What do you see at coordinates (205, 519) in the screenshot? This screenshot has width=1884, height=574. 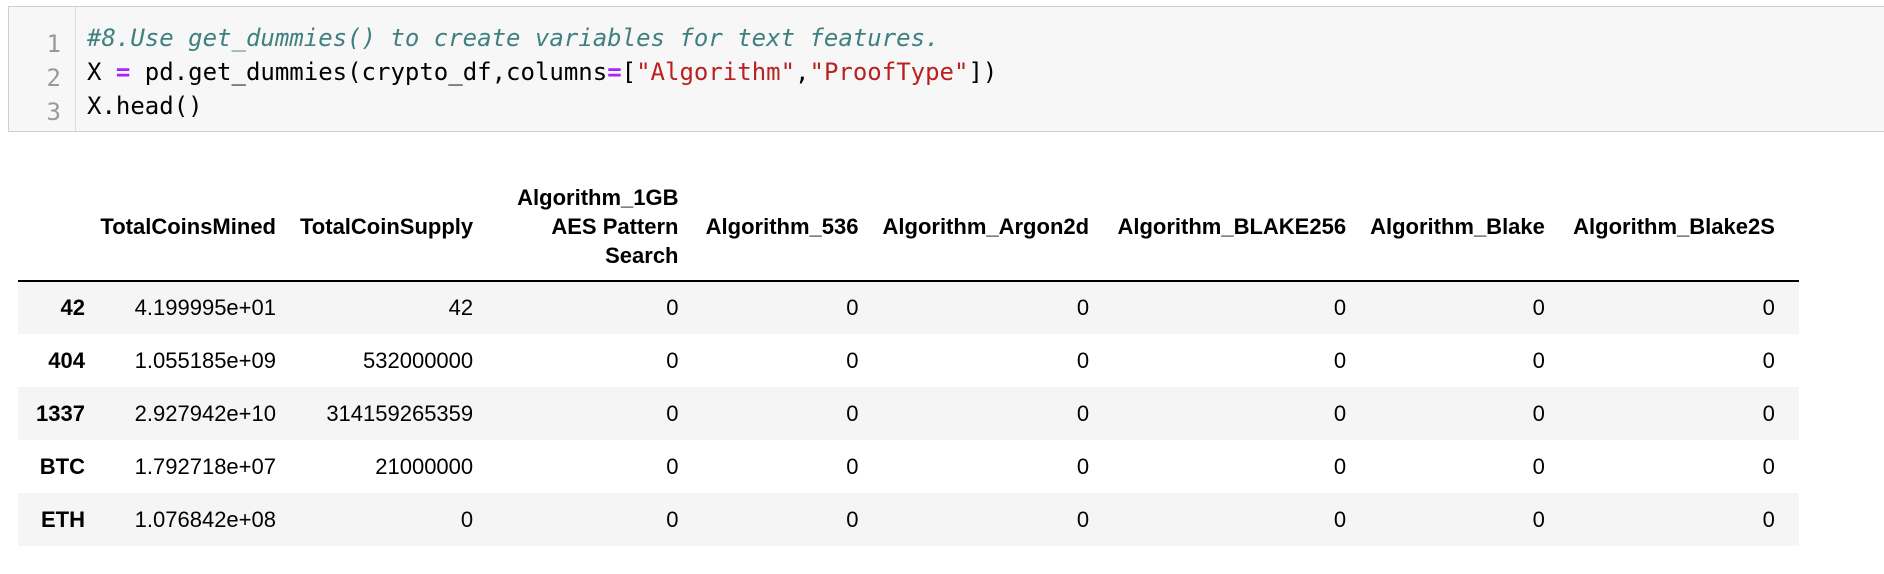 I see `table-cell: 1.076842e+08` at bounding box center [205, 519].